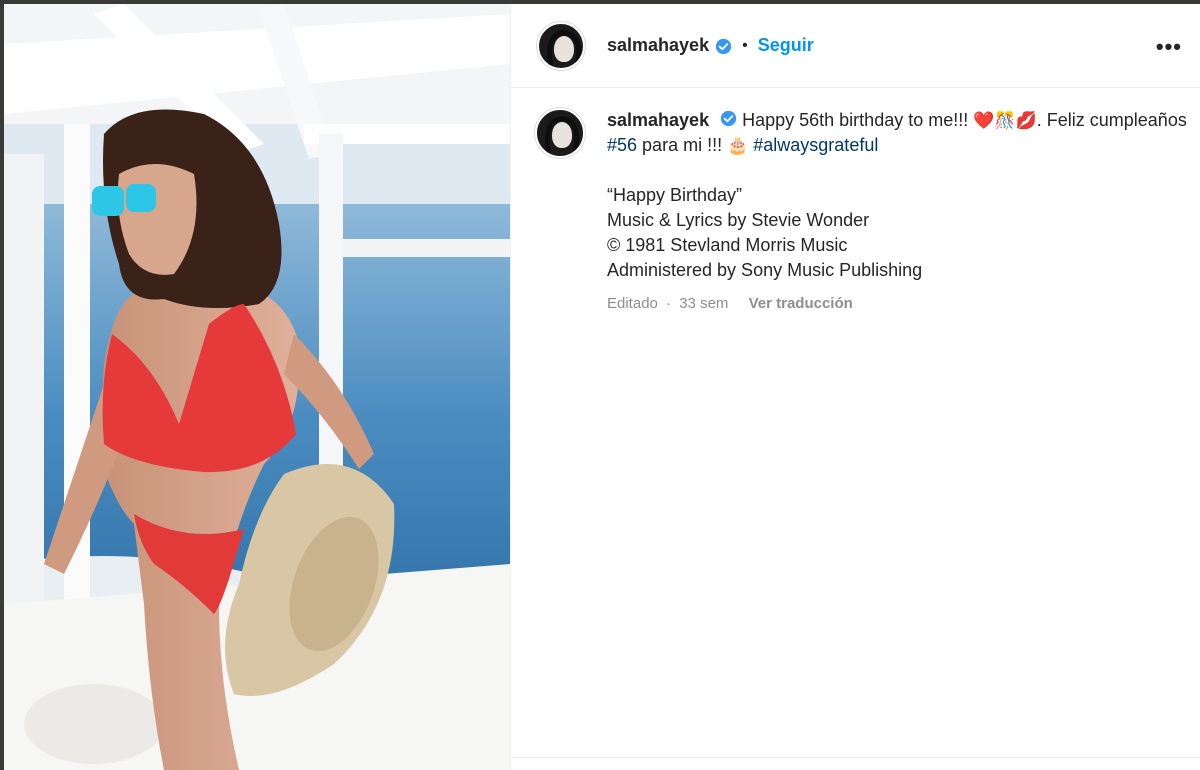 The image size is (1200, 770). What do you see at coordinates (786, 45) in the screenshot?
I see `follow-button: Seguir` at bounding box center [786, 45].